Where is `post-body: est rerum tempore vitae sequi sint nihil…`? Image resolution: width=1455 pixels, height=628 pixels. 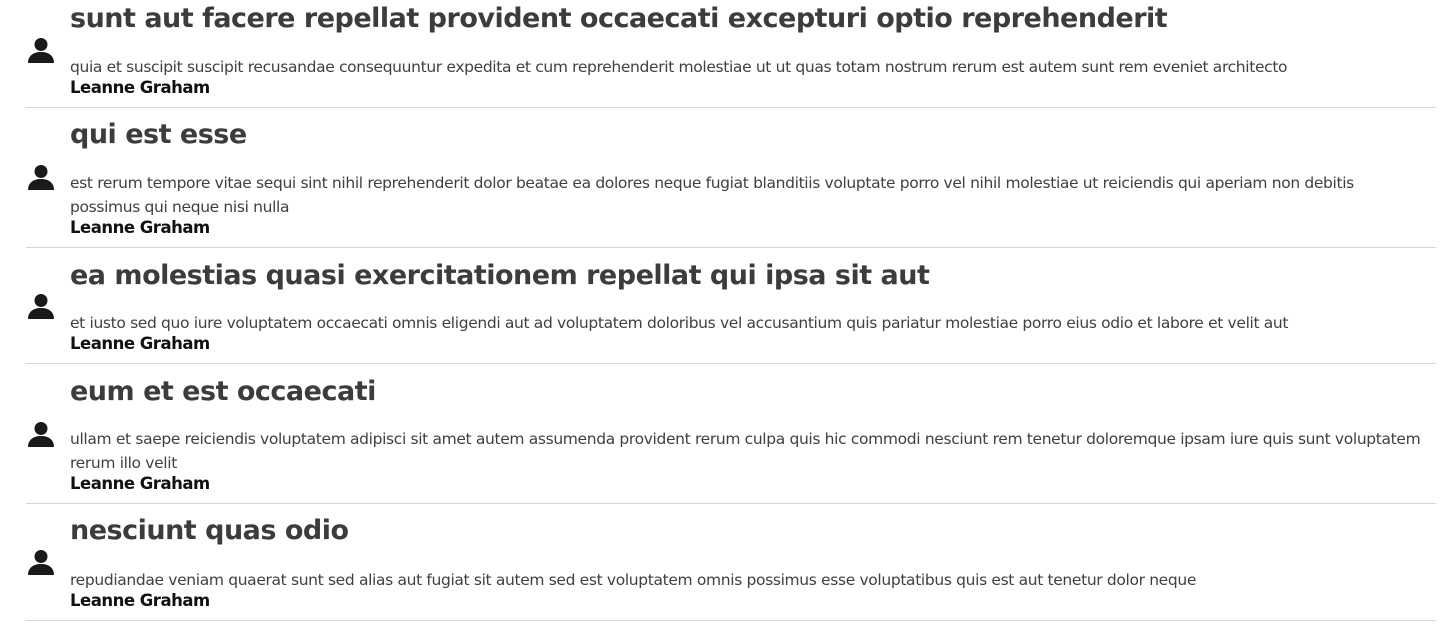
post-body: est rerum tempore vitae sequi sint nihil… is located at coordinates (712, 195).